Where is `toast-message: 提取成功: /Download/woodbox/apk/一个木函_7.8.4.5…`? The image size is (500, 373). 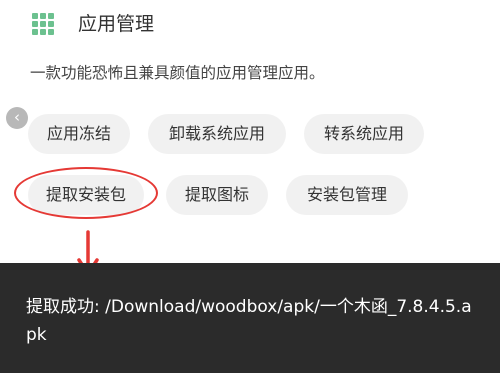 toast-message: 提取成功: /Download/woodbox/apk/一个木函_7.8.4.5… is located at coordinates (249, 321).